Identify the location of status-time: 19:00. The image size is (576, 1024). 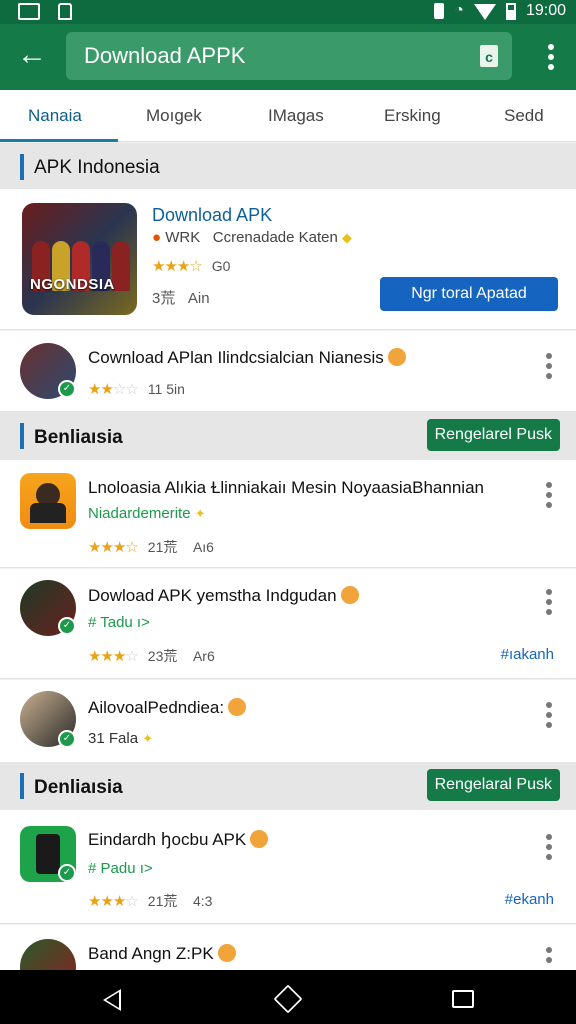
(545, 10).